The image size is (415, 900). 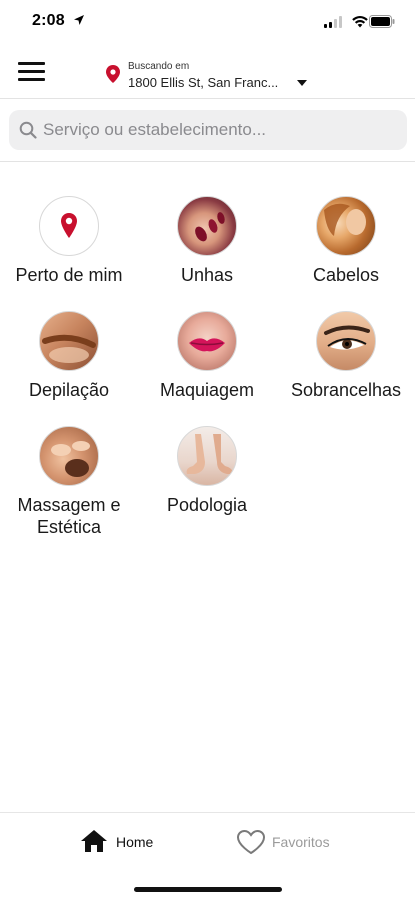 I want to click on nails-photo, so click(x=207, y=226).